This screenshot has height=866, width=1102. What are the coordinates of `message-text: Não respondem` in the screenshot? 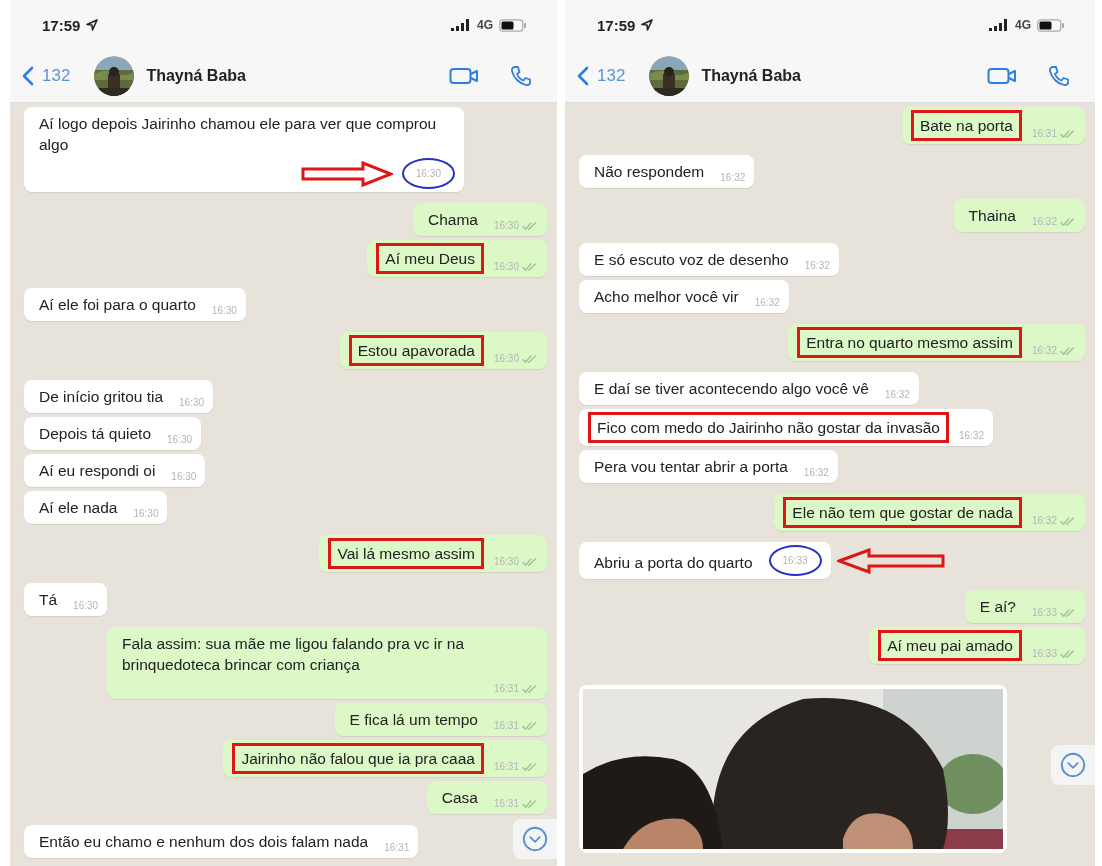 It's located at (649, 172).